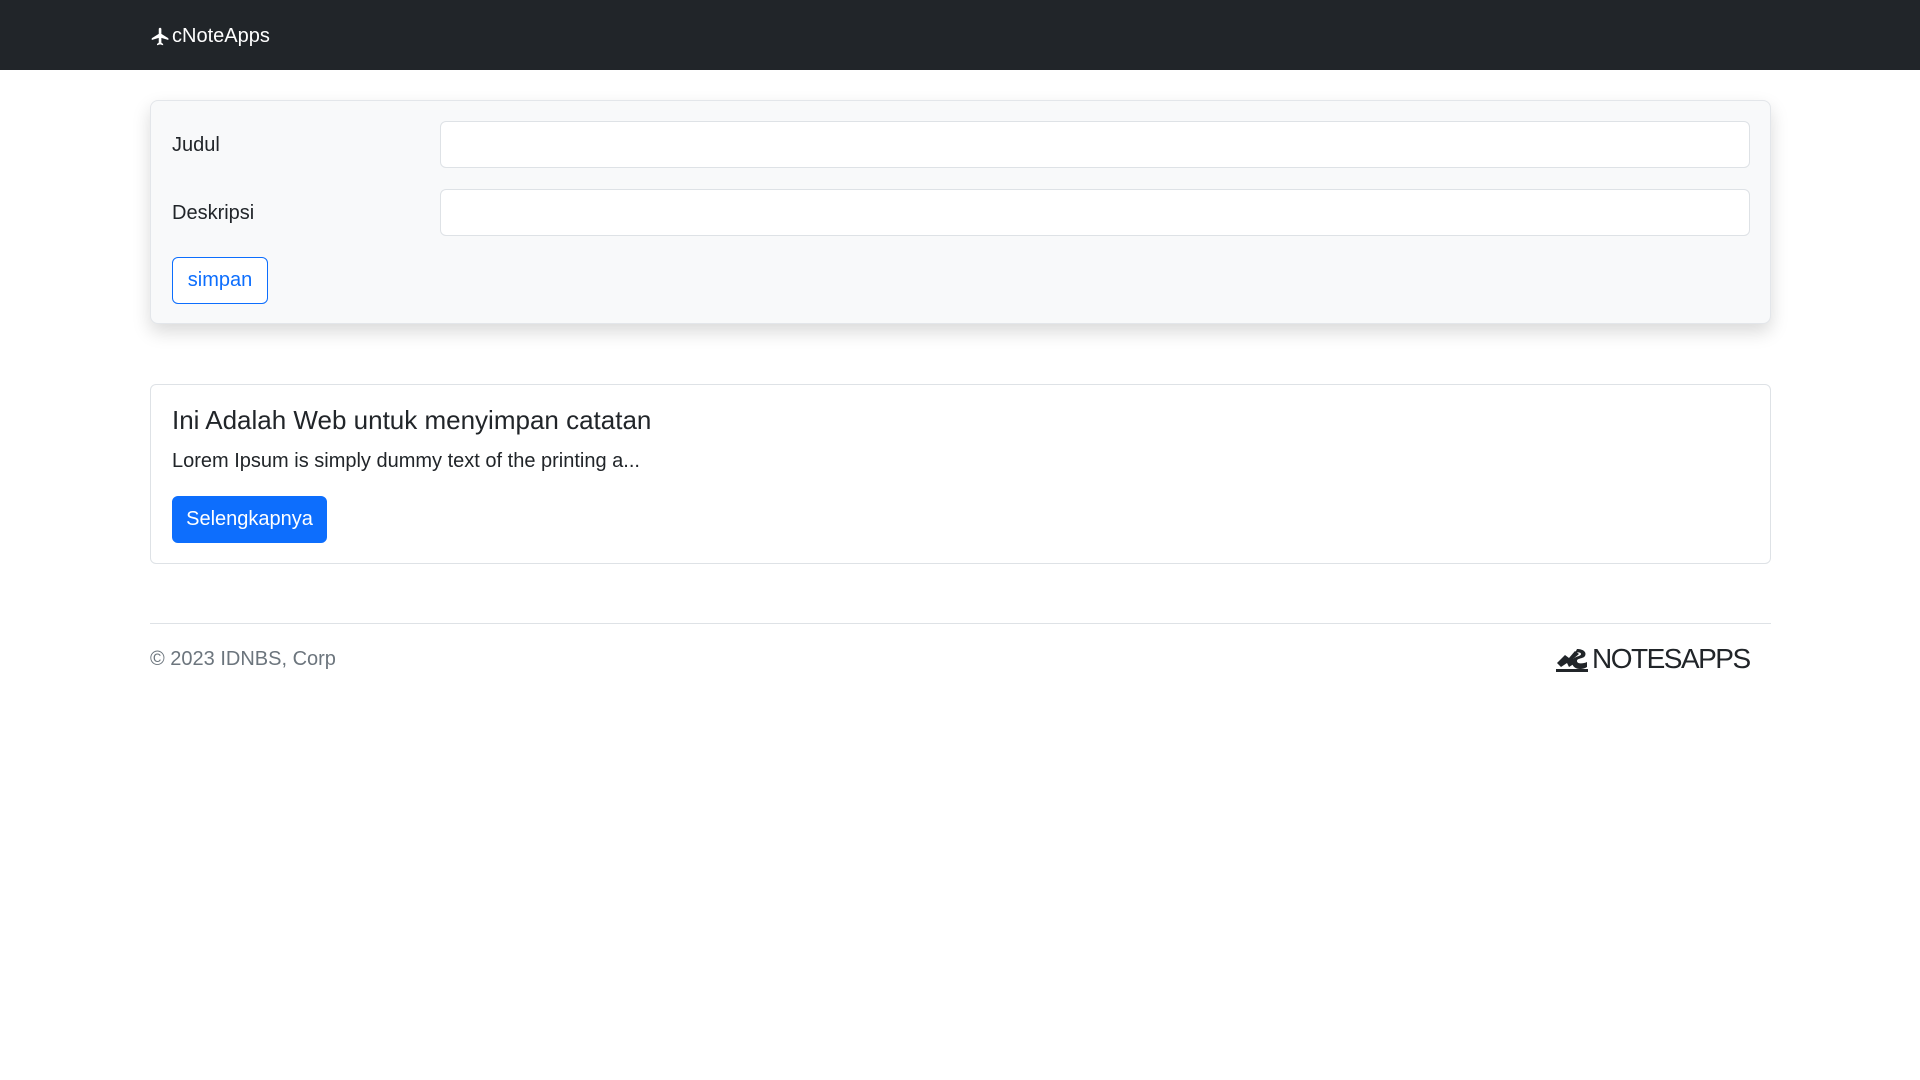  What do you see at coordinates (243, 659) in the screenshot?
I see `copyright-text: © 2023 IDNBS, Corp` at bounding box center [243, 659].